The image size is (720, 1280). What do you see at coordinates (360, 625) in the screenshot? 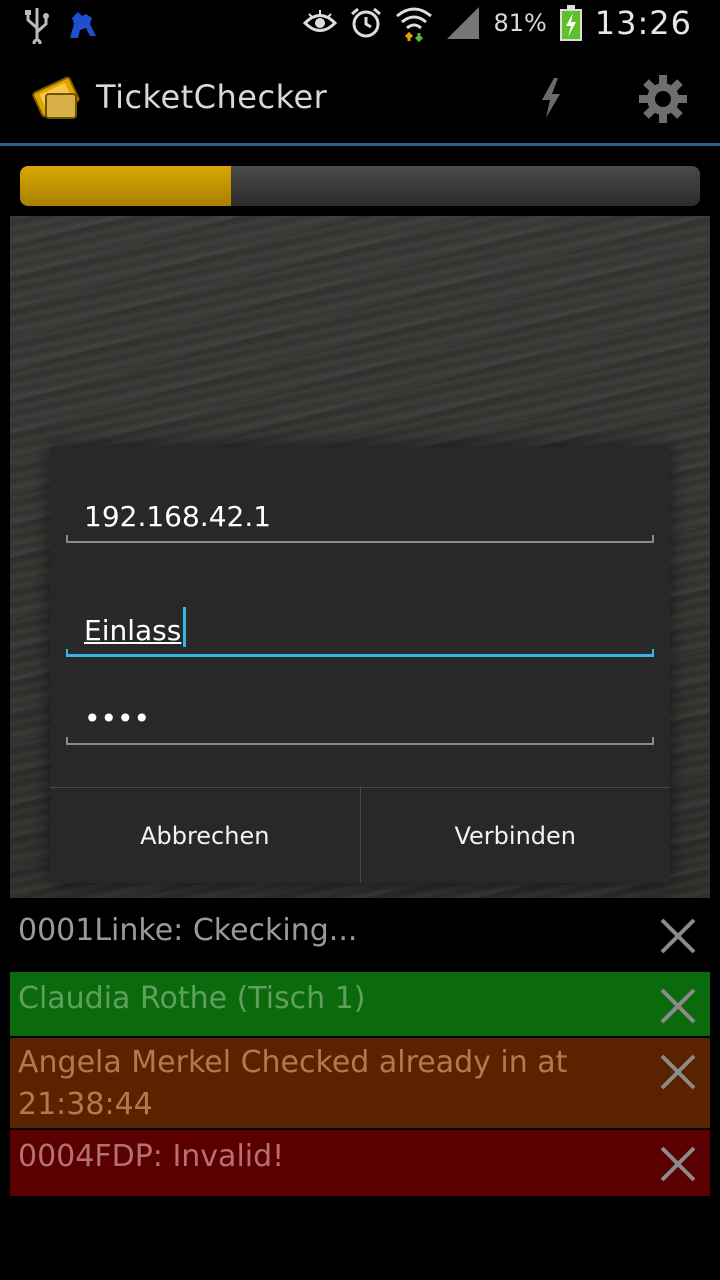
I see `username-field: Einlass` at bounding box center [360, 625].